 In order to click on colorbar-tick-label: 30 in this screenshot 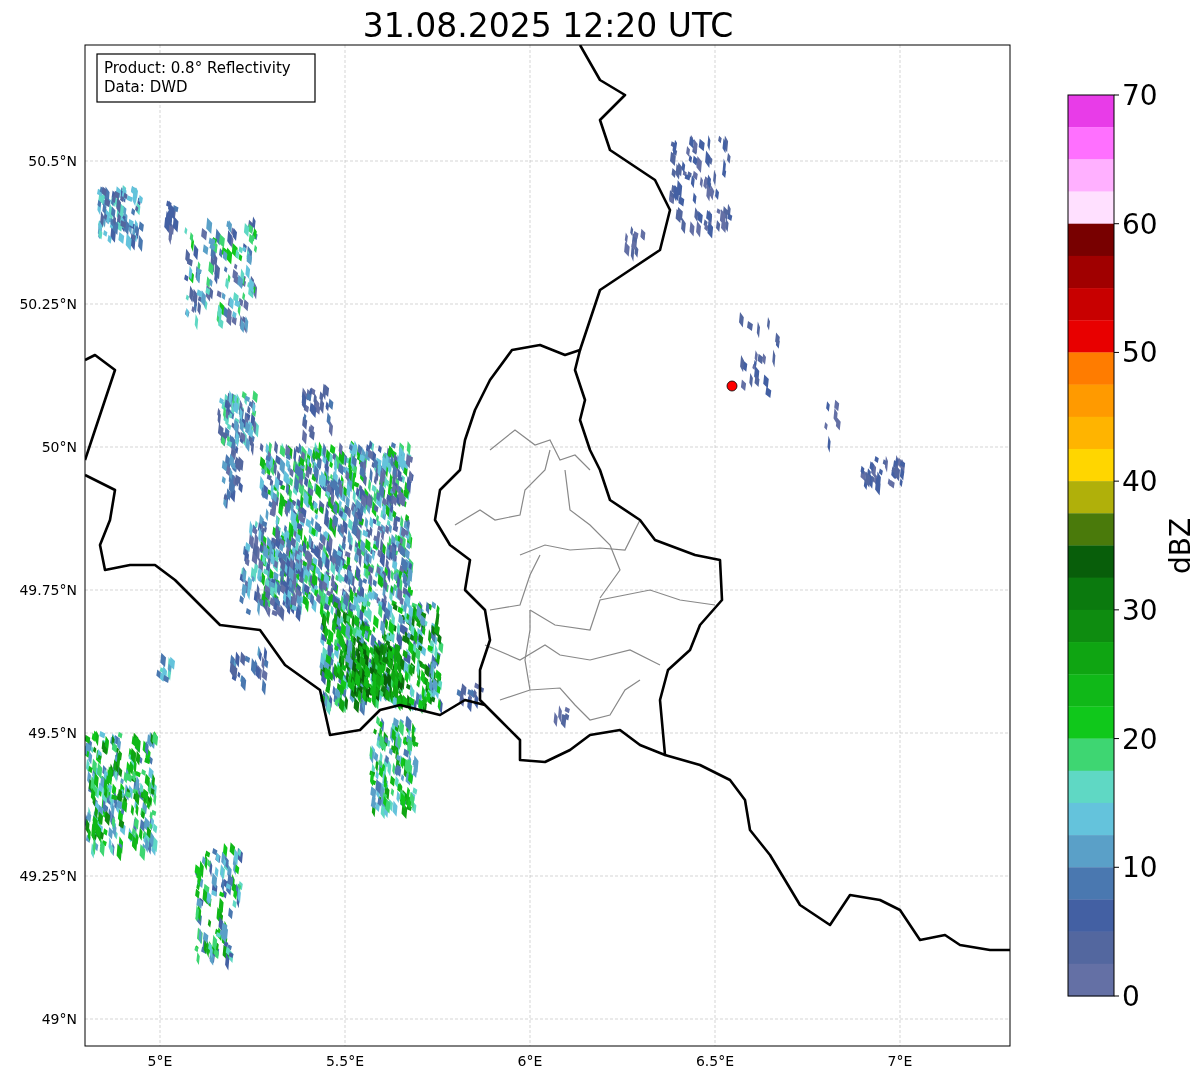, I will do `click(1140, 610)`.